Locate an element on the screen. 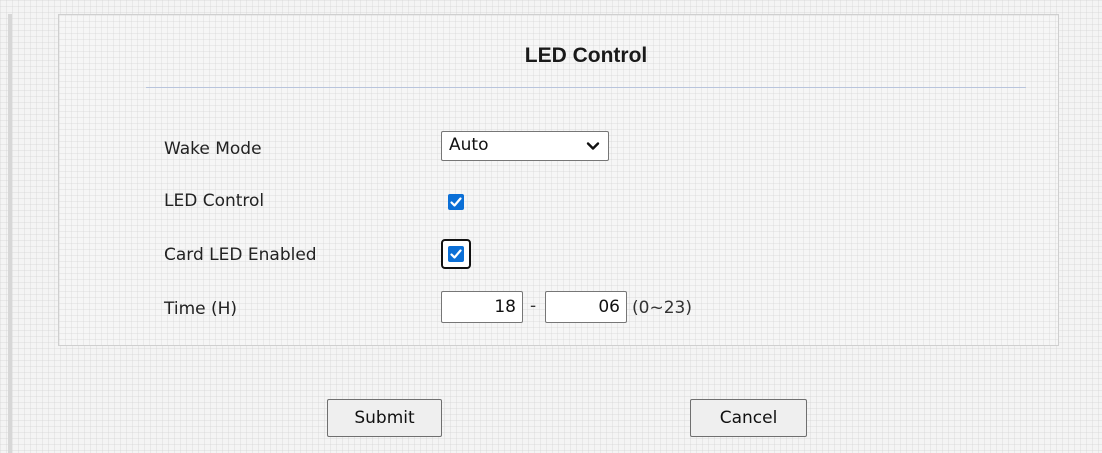 The width and height of the screenshot is (1102, 453). time-label: Time (H) is located at coordinates (201, 309).